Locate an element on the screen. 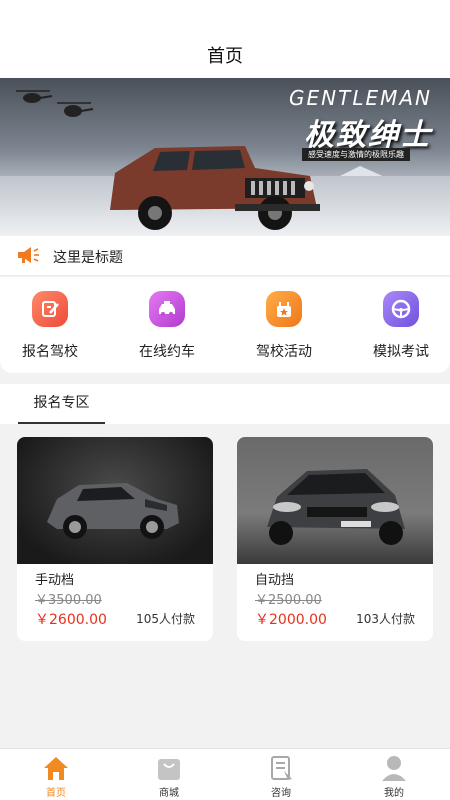 This screenshot has width=450, height=800. nav-label: 首页 is located at coordinates (56, 793).